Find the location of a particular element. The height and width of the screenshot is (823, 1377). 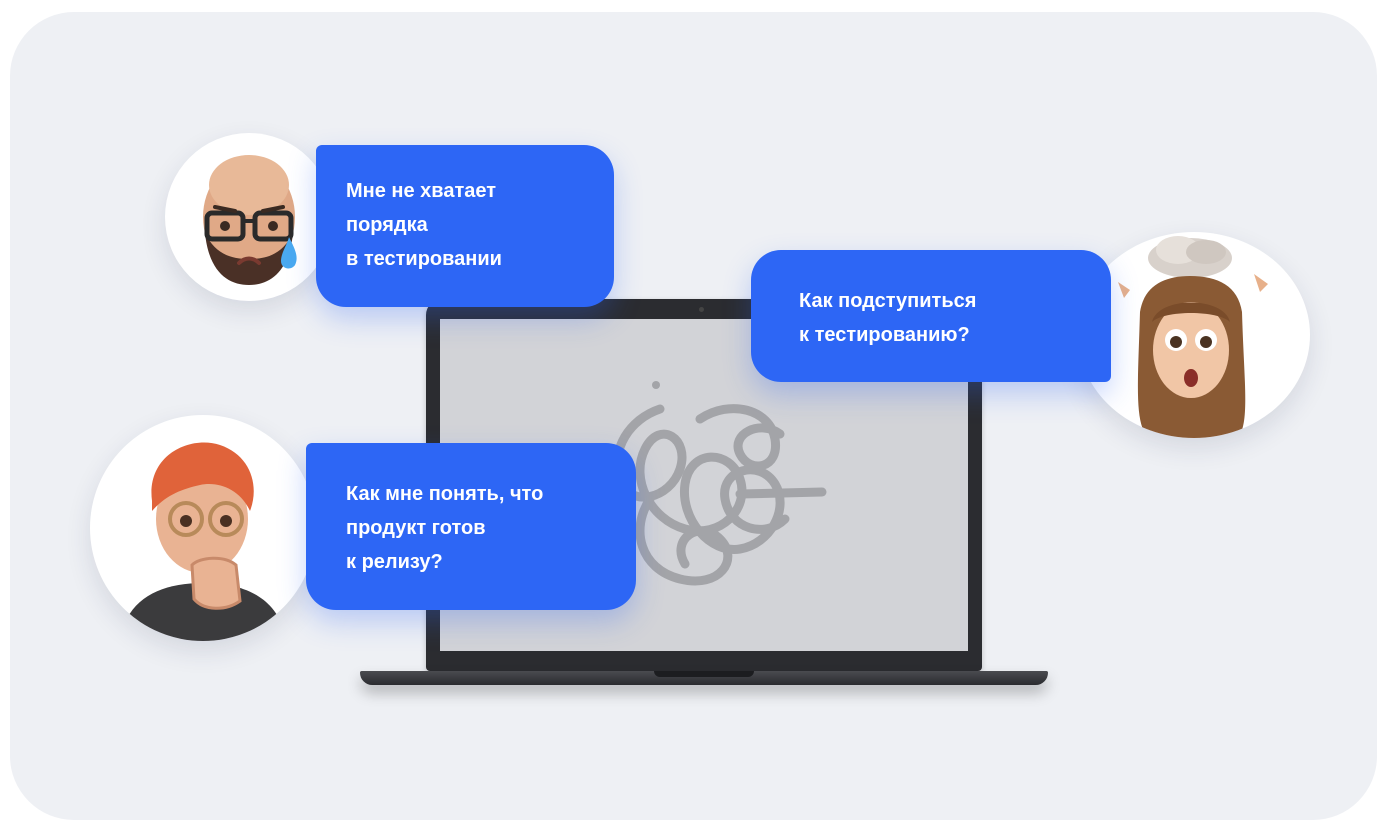

mind-blown-woman-icon is located at coordinates (1193, 337).